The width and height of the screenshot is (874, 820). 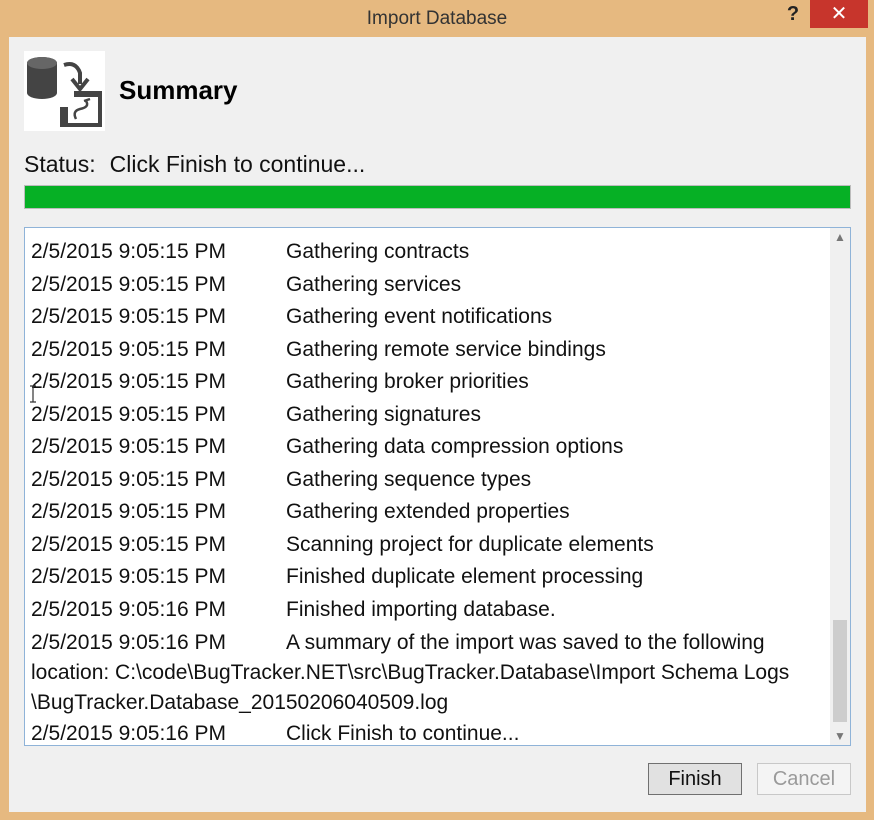 I want to click on close-button: ✕, so click(x=839, y=14).